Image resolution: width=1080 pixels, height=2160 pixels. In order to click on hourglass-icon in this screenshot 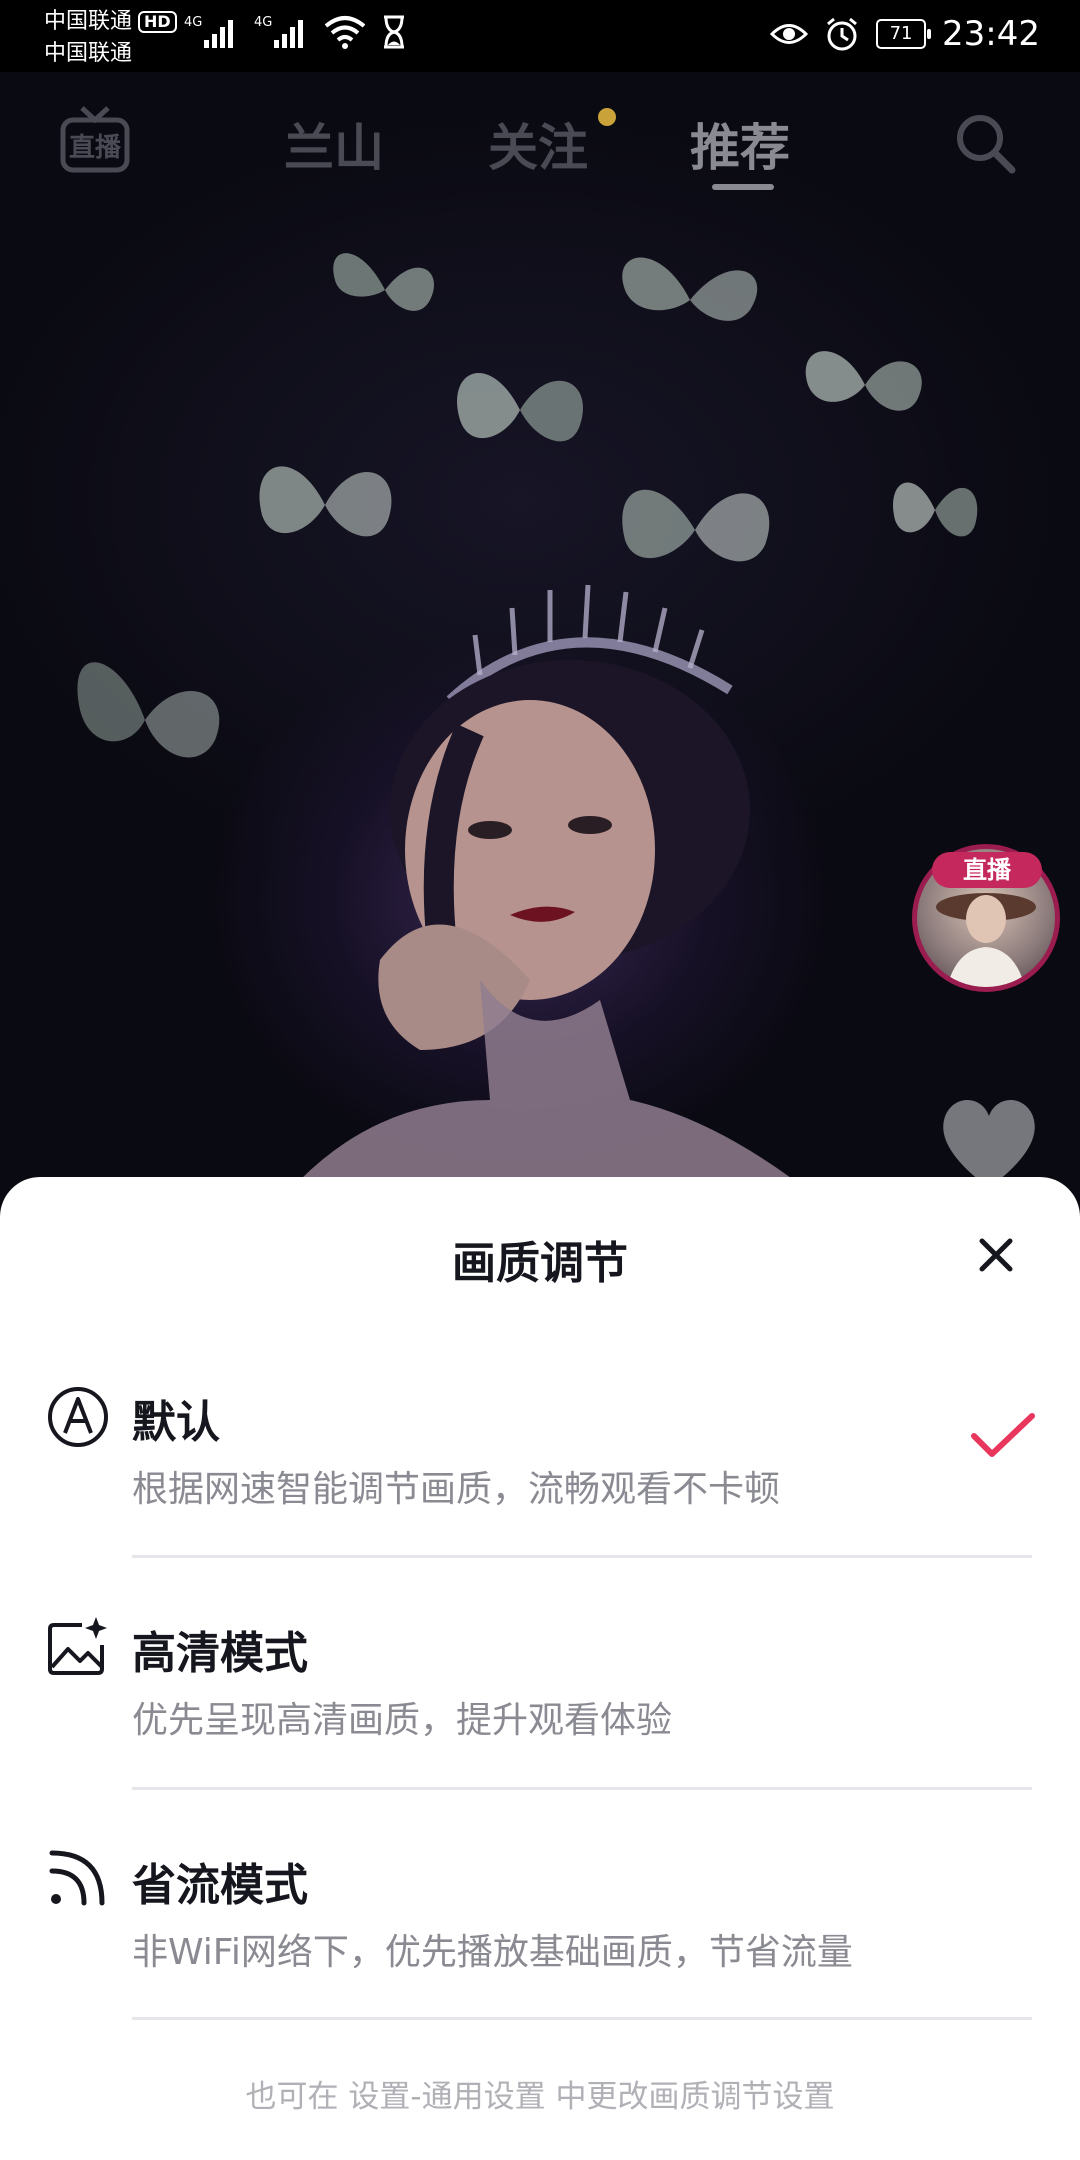, I will do `click(394, 32)`.